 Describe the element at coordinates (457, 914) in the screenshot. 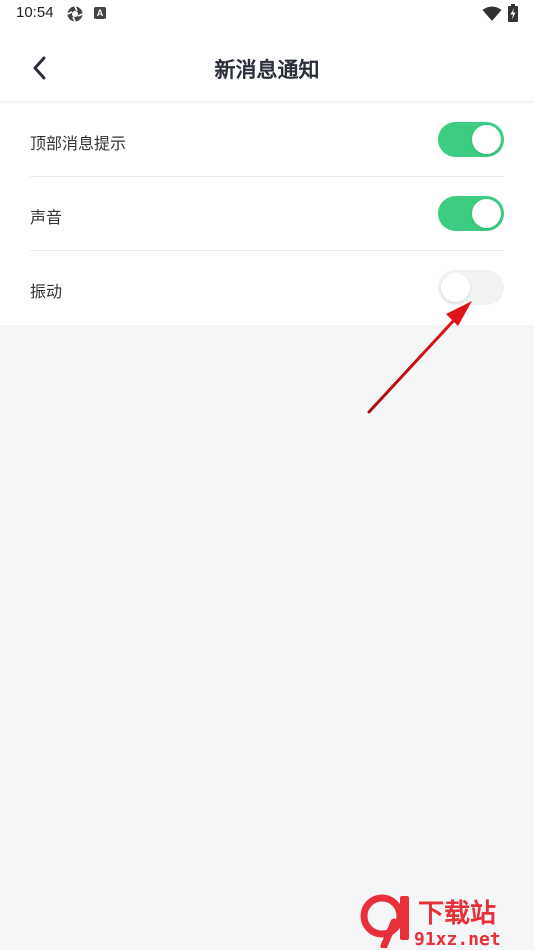

I see `svg-text: 下载站` at that location.